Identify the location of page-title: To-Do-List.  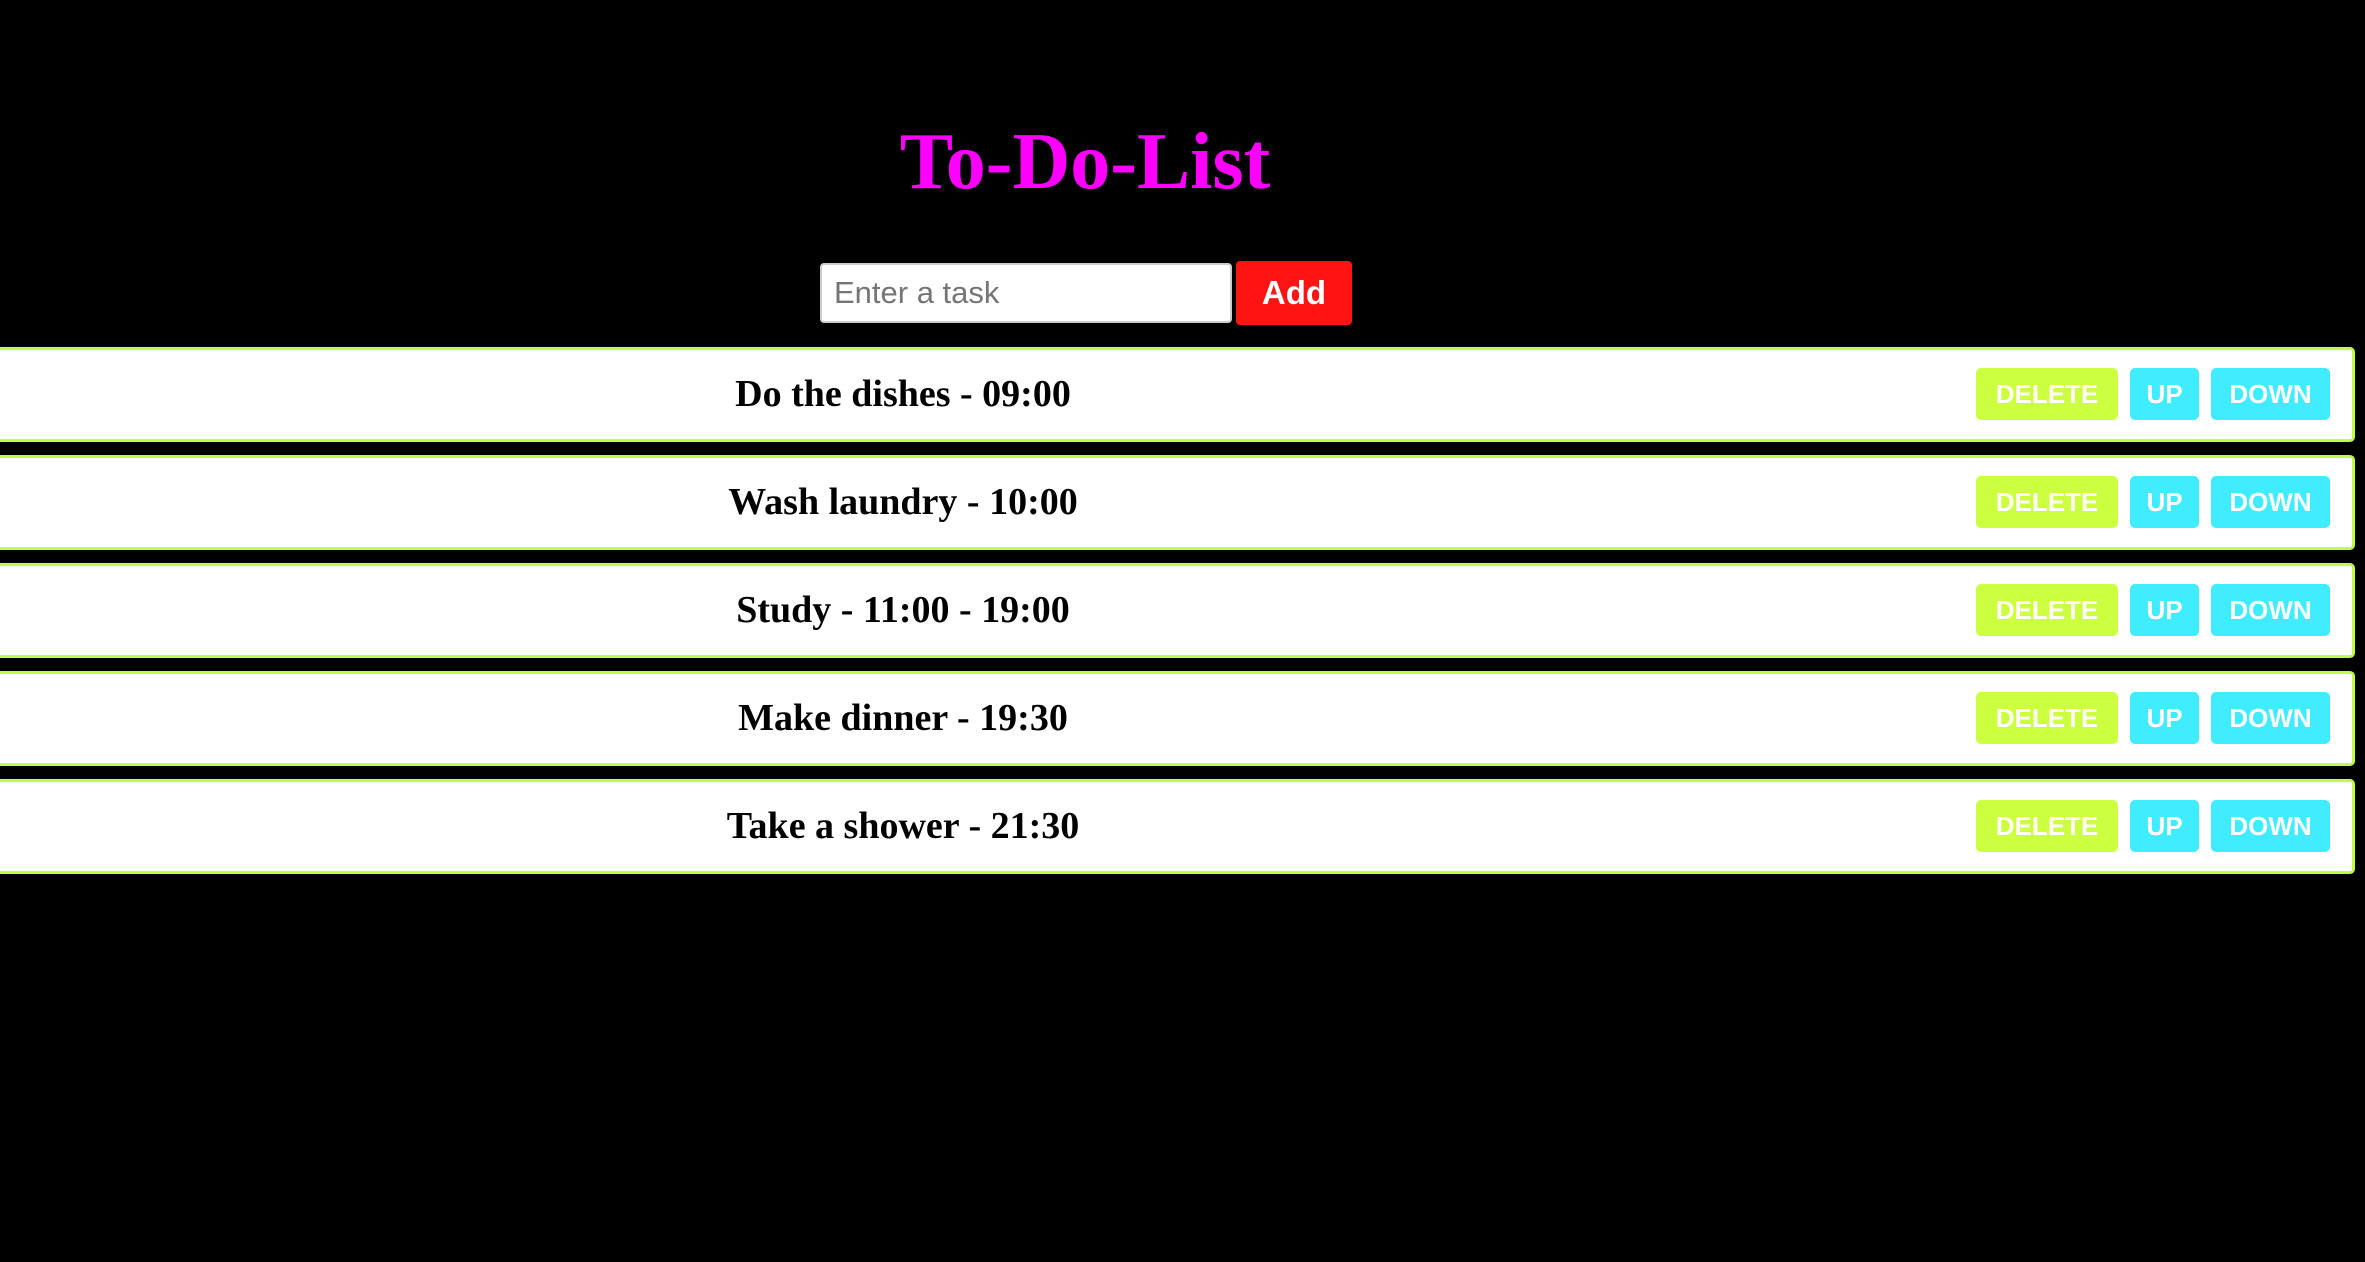
(1085, 162).